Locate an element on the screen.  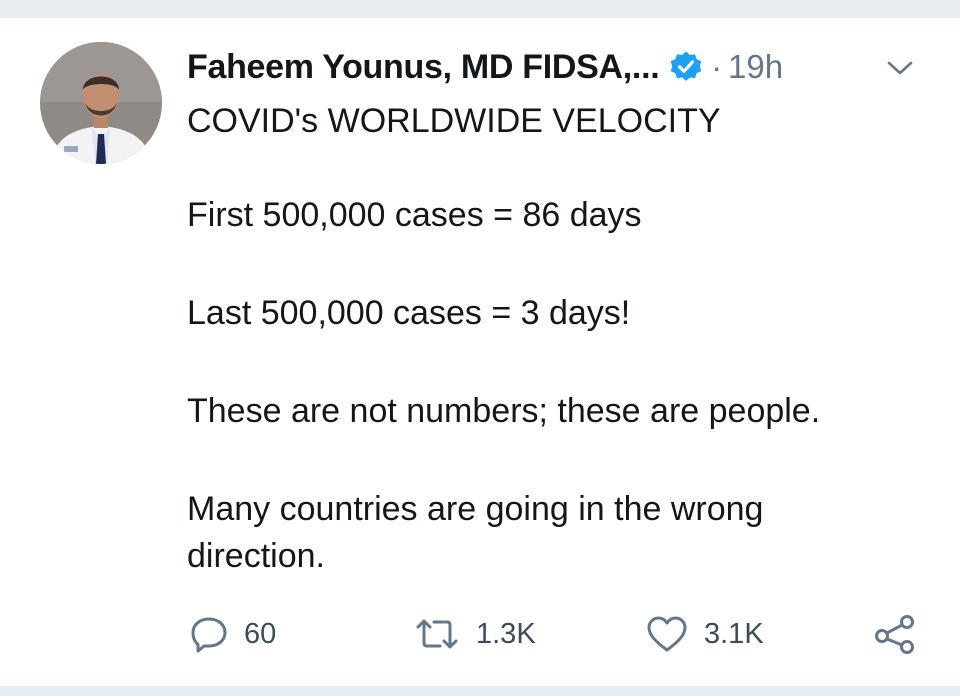
reply-icon is located at coordinates (209, 634).